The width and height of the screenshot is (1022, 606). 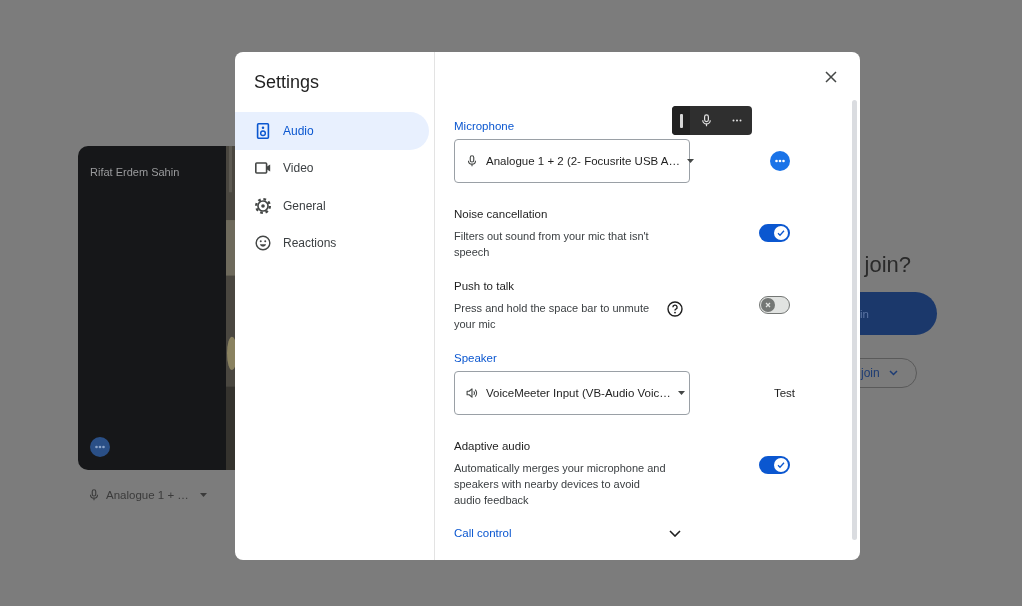 I want to click on nav-item: Reactions, so click(x=332, y=243).